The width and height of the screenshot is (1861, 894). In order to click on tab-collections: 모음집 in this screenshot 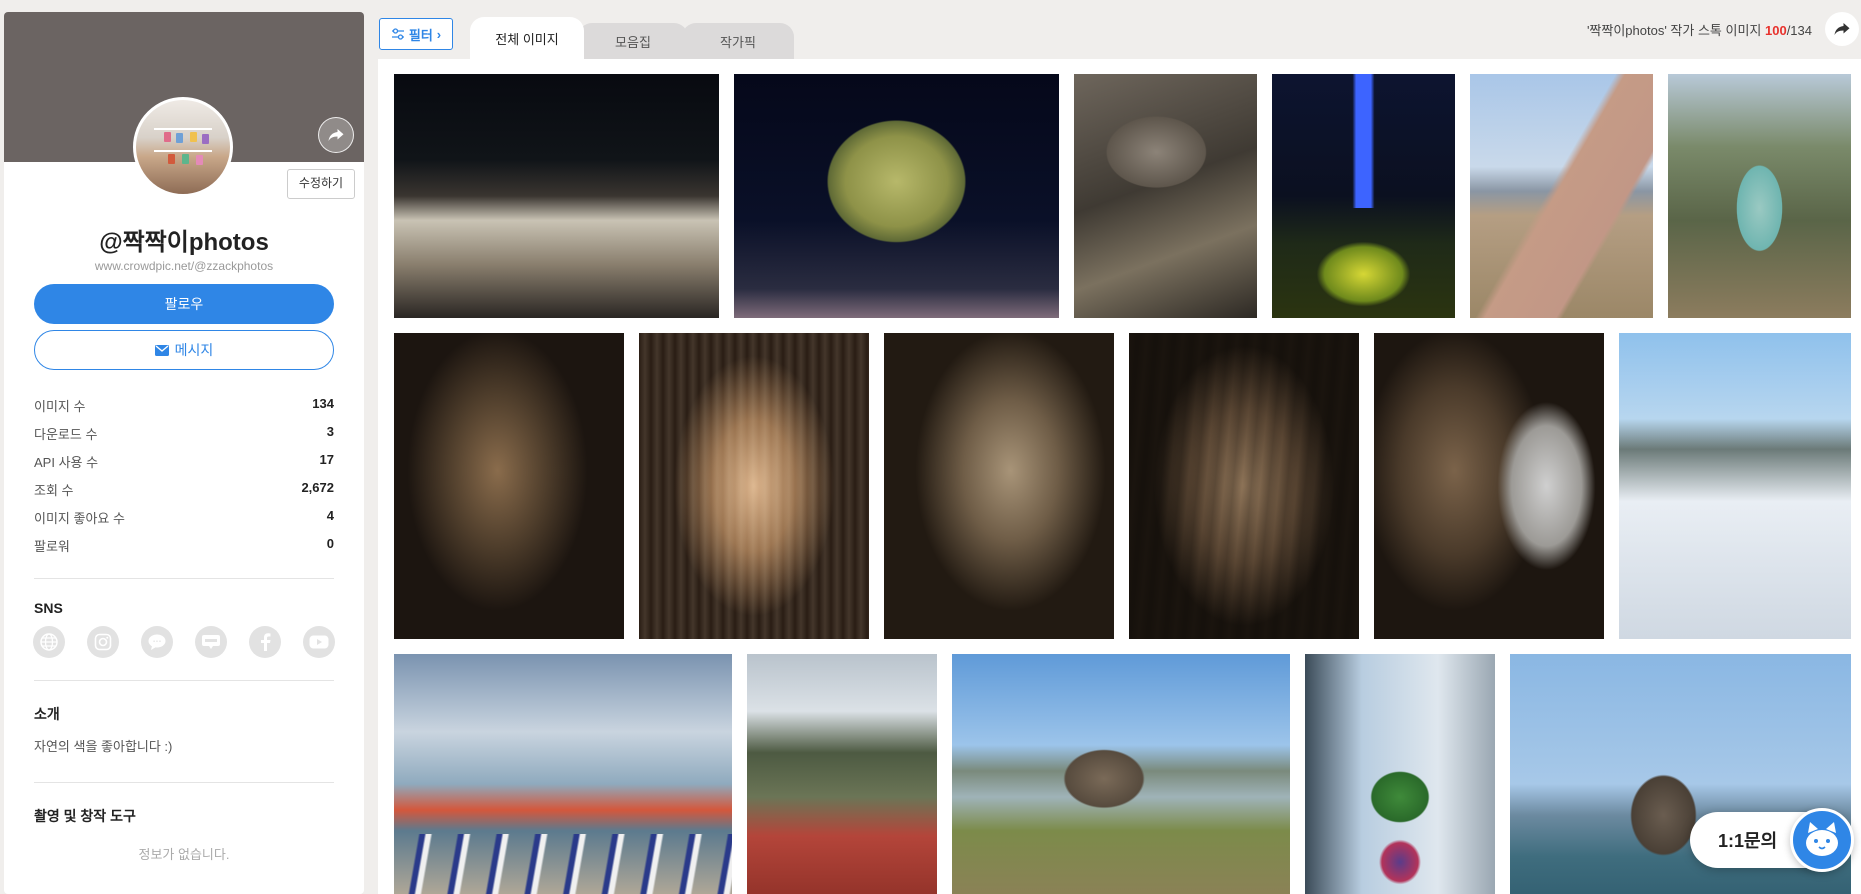, I will do `click(633, 41)`.